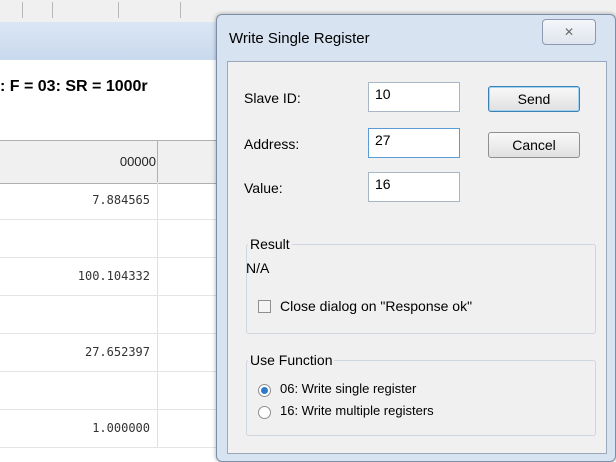  What do you see at coordinates (263, 188) in the screenshot?
I see `value-label: Value:` at bounding box center [263, 188].